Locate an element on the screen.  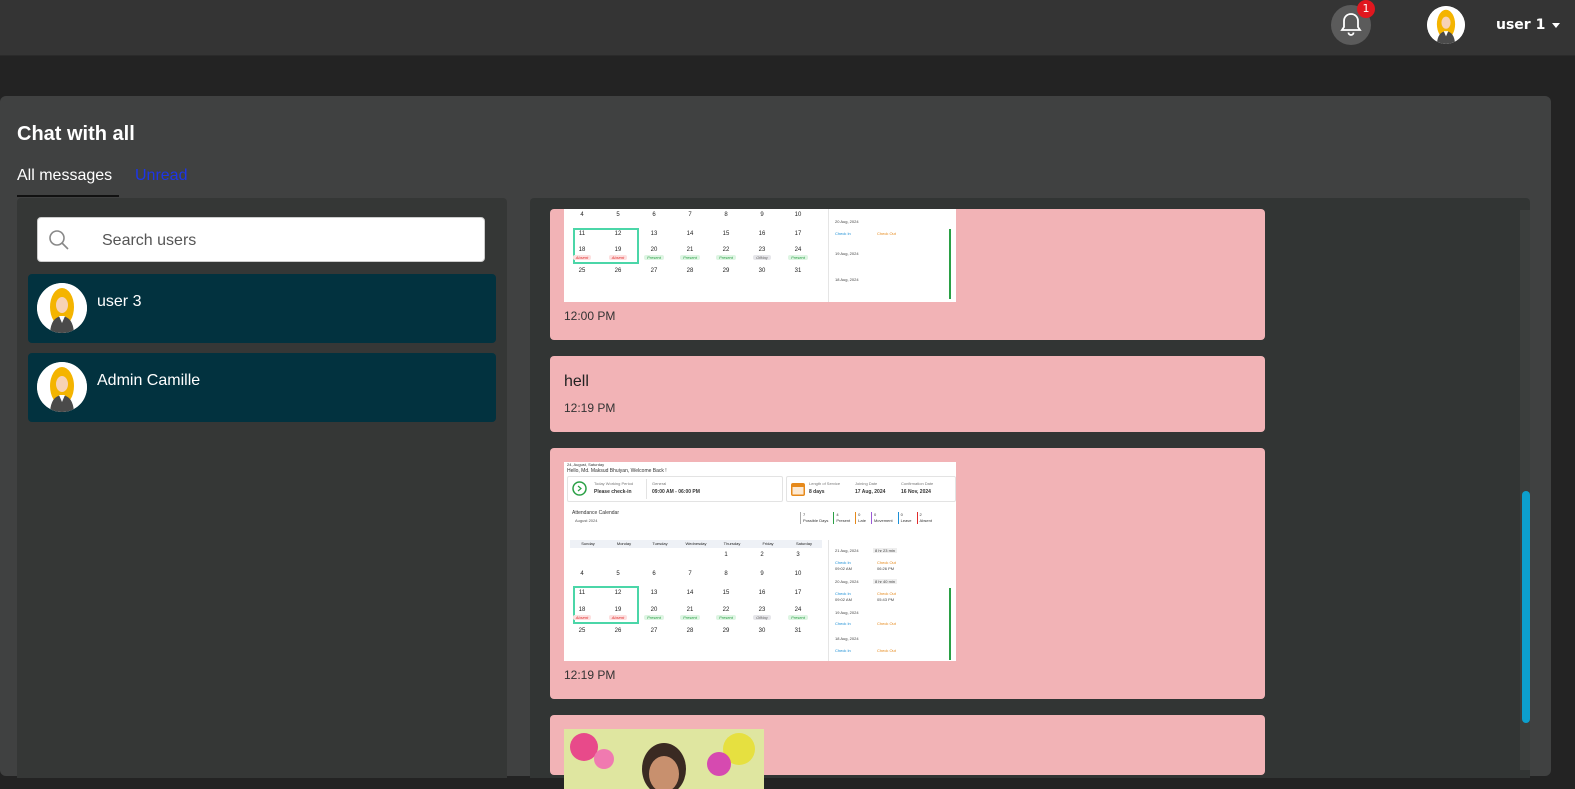
calendar-day: 22 is located at coordinates (726, 250).